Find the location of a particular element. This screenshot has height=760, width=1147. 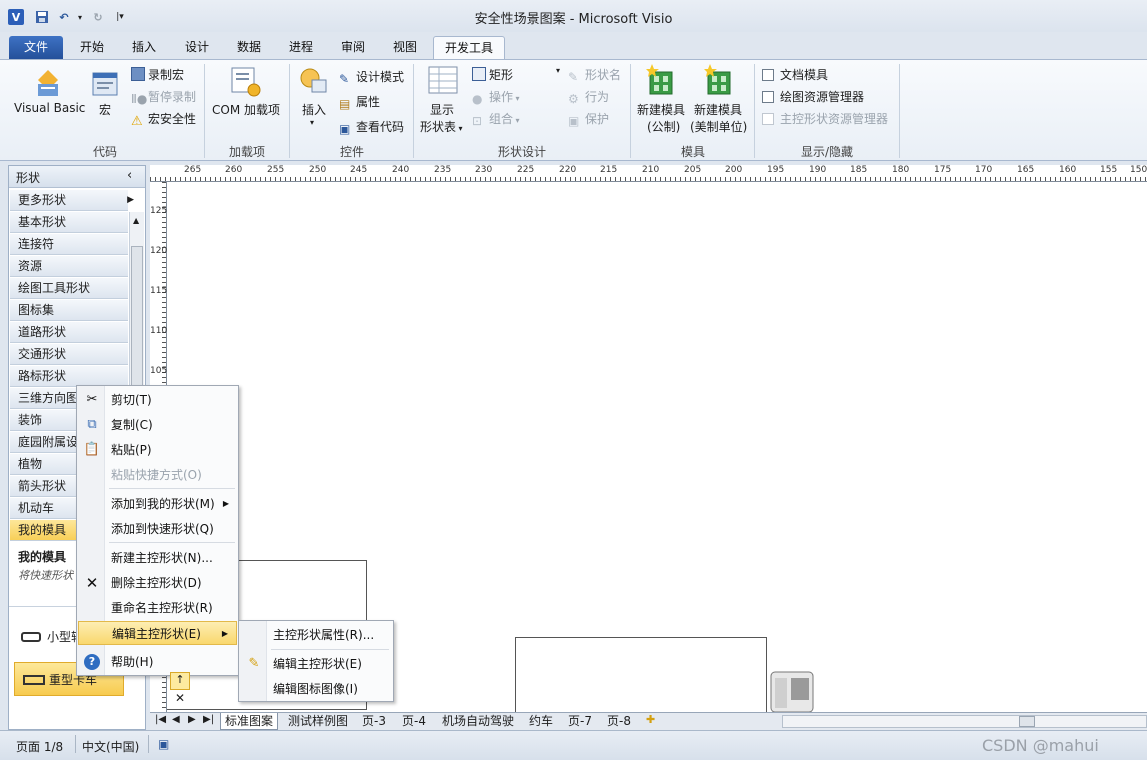

page-tab: 页-3 is located at coordinates (374, 721).